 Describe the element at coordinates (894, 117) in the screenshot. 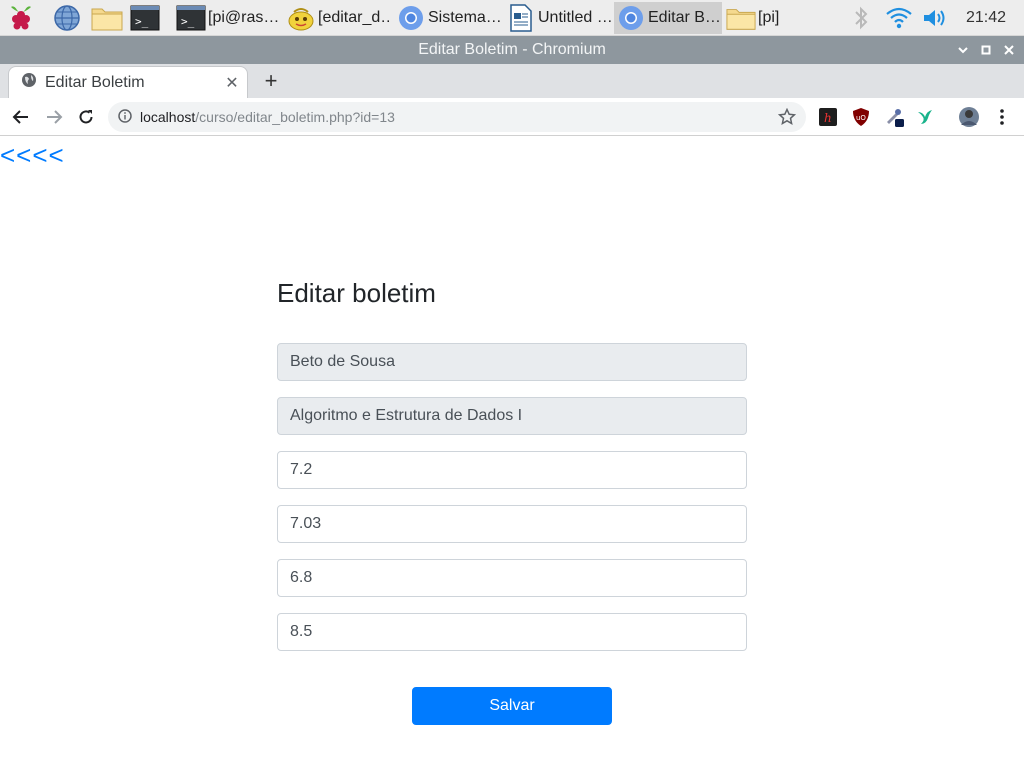

I see `eyedropper-extension-icon` at that location.